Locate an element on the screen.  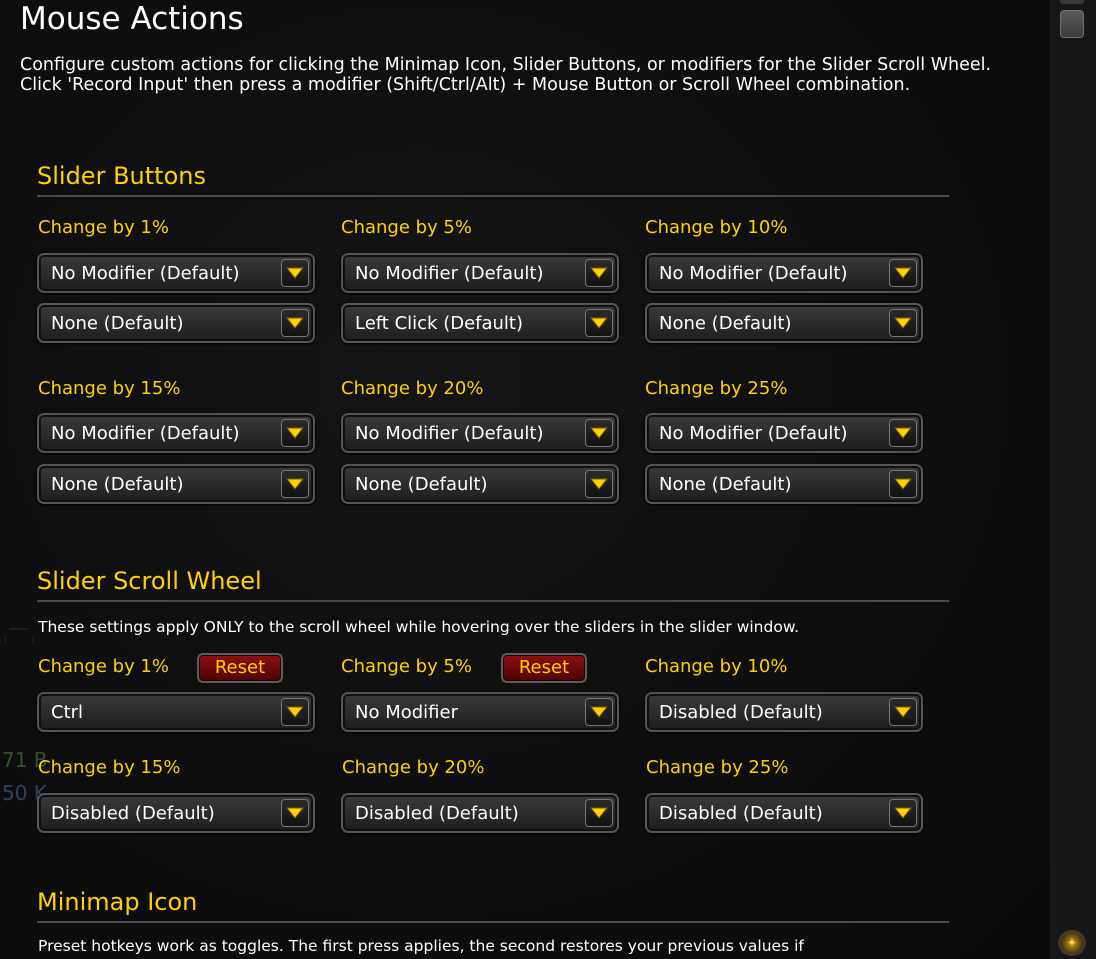
scroll-20-modifier-dropdown: Disabled (Default) is located at coordinates (480, 813).